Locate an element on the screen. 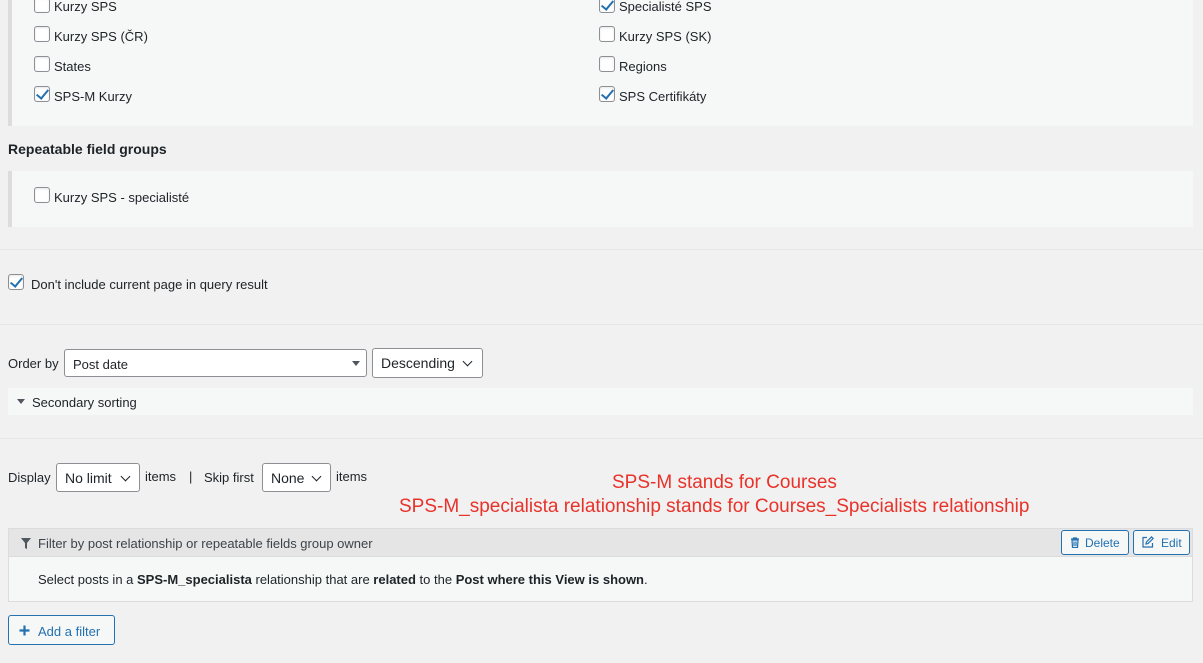 This screenshot has height=663, width=1203. checkbox-exclude-current-page is located at coordinates (16, 282).